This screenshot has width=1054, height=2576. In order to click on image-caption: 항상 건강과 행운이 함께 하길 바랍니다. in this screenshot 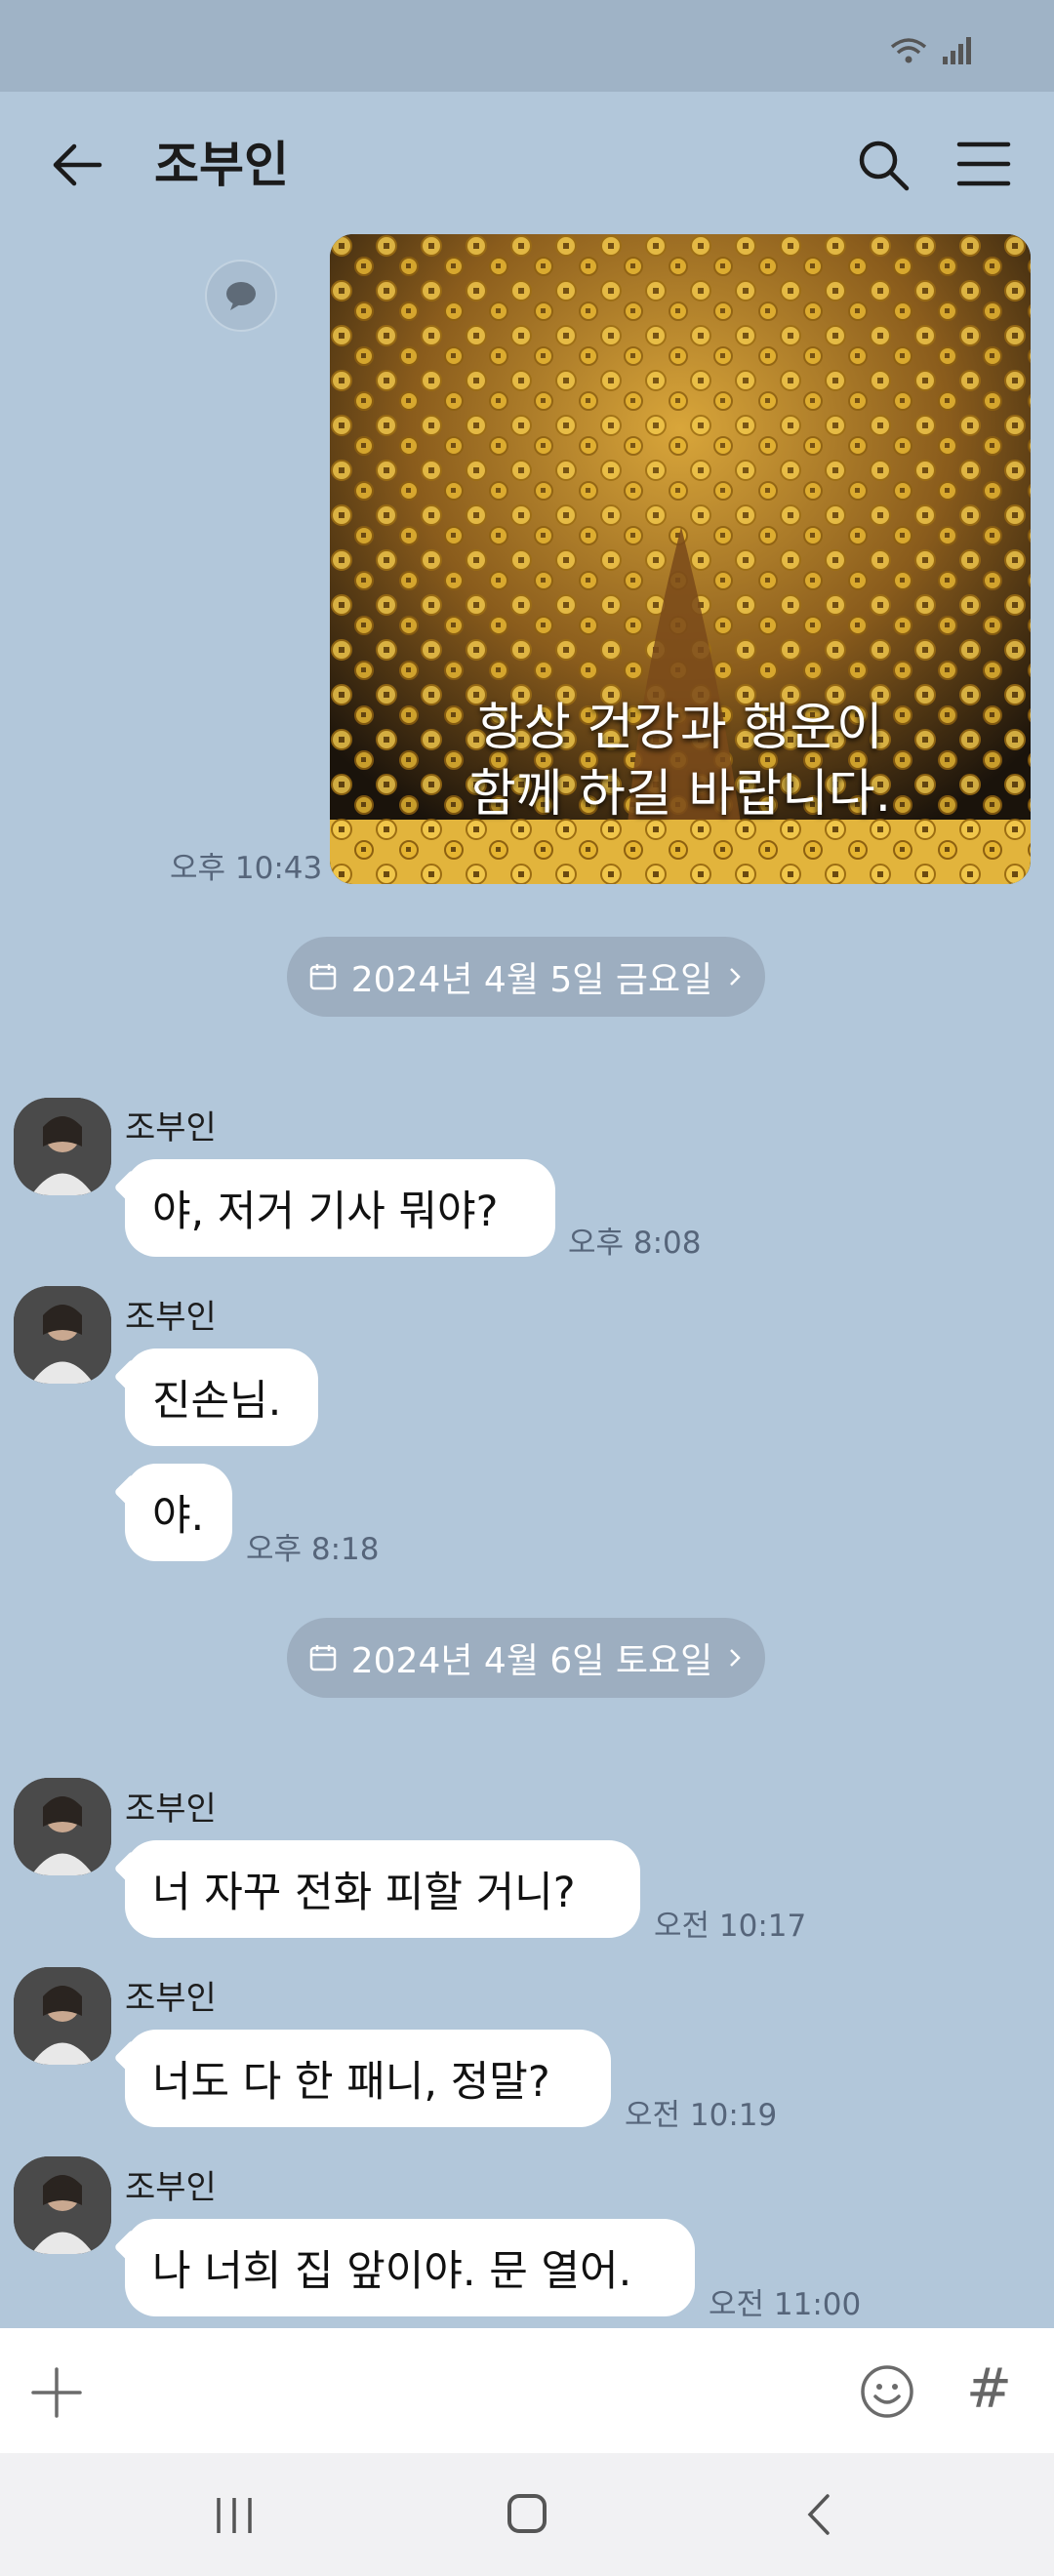, I will do `click(680, 761)`.